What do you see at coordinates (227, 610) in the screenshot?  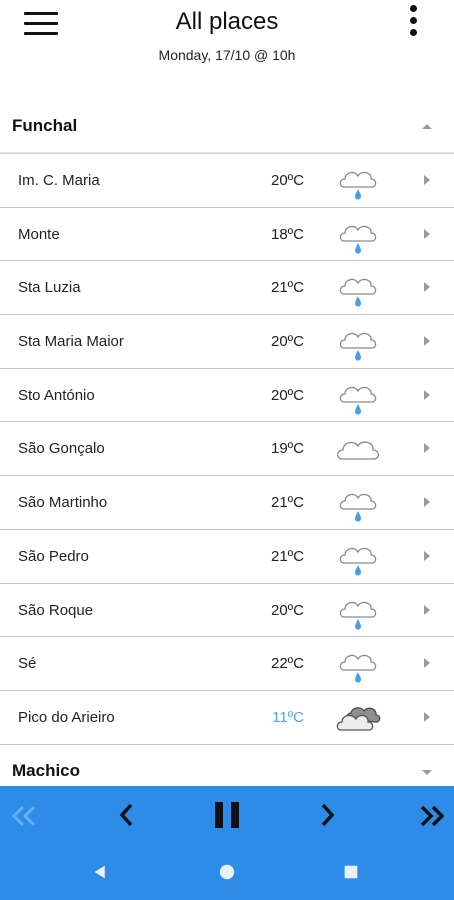 I see `place-row: São Roque 20ºC` at bounding box center [227, 610].